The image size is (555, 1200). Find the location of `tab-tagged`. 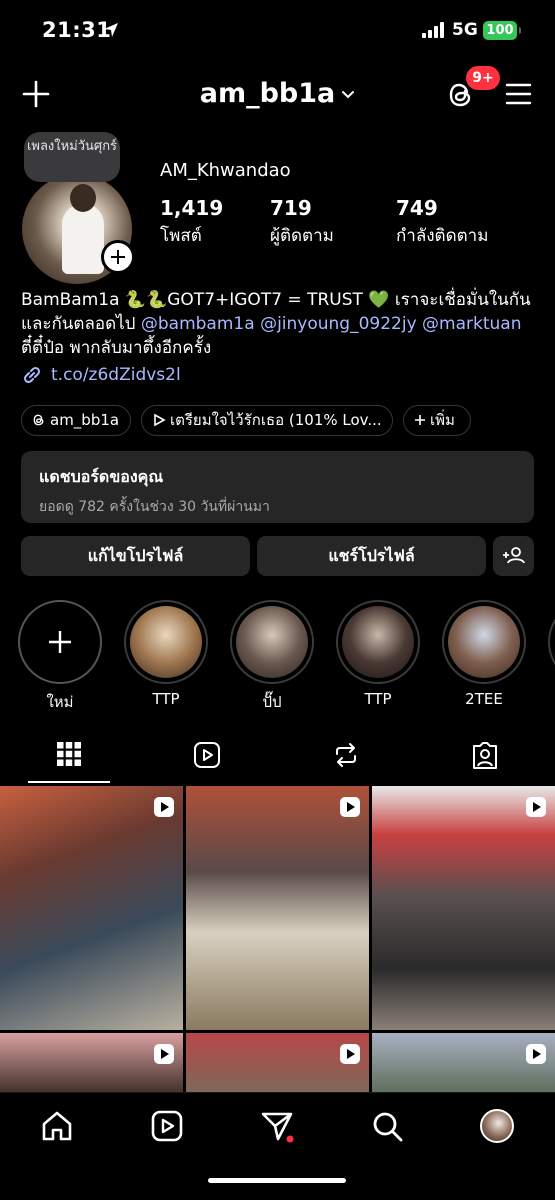

tab-tagged is located at coordinates (485, 760).